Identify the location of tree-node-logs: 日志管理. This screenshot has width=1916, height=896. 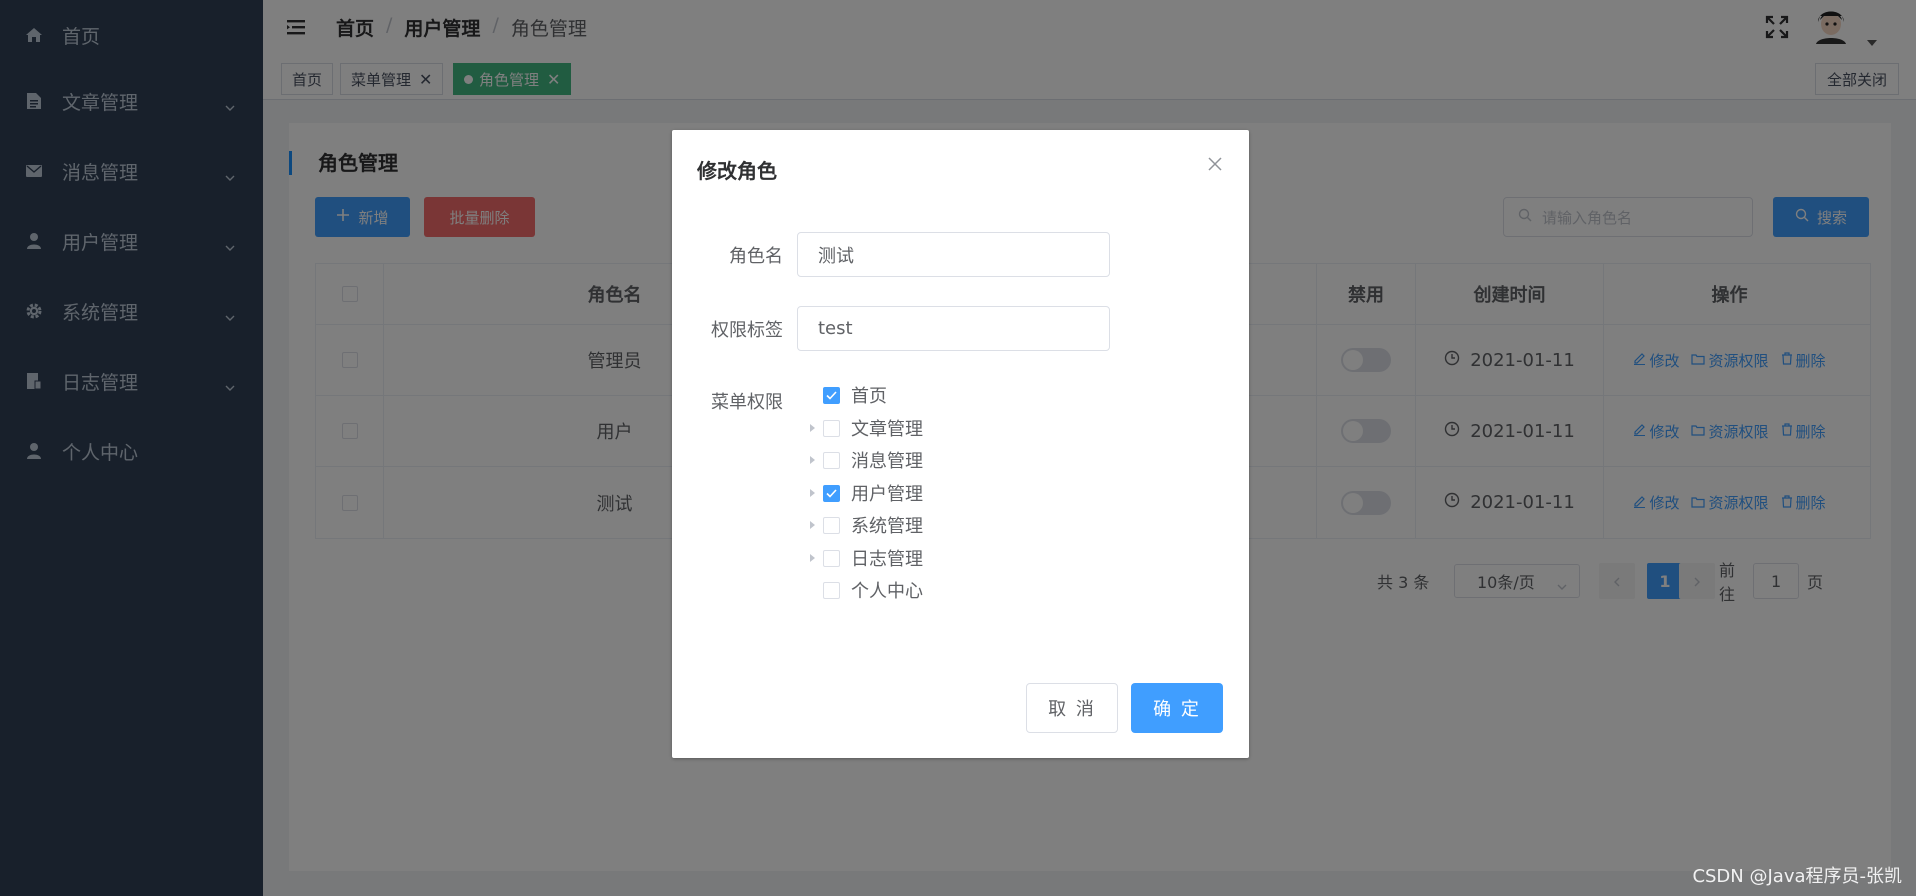
(864, 558).